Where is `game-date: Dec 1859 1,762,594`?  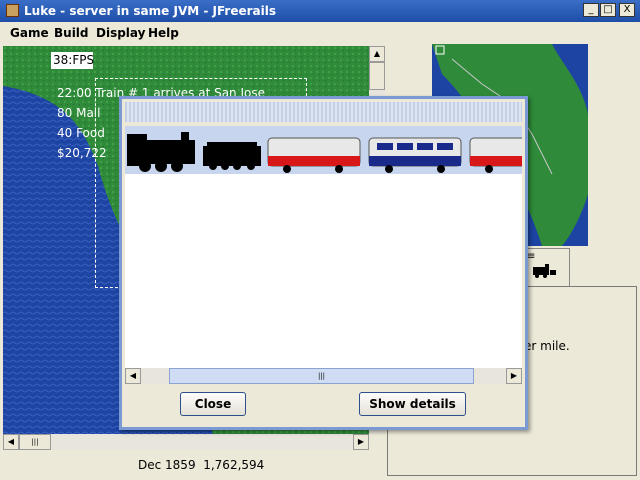
game-date: Dec 1859 1,762,594 is located at coordinates (201, 465).